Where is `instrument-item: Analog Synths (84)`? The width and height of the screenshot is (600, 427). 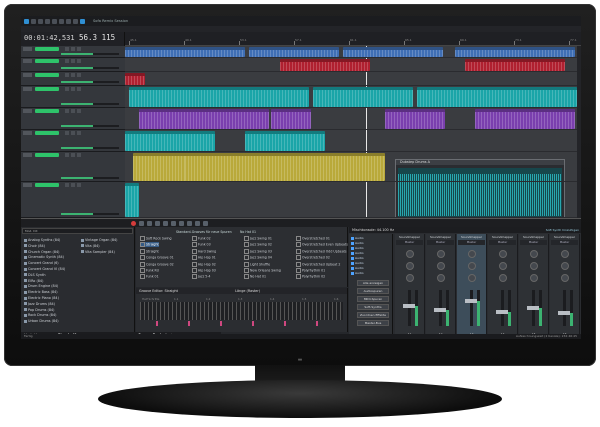
instrument-item: Analog Synths (84) is located at coordinates (42, 240).